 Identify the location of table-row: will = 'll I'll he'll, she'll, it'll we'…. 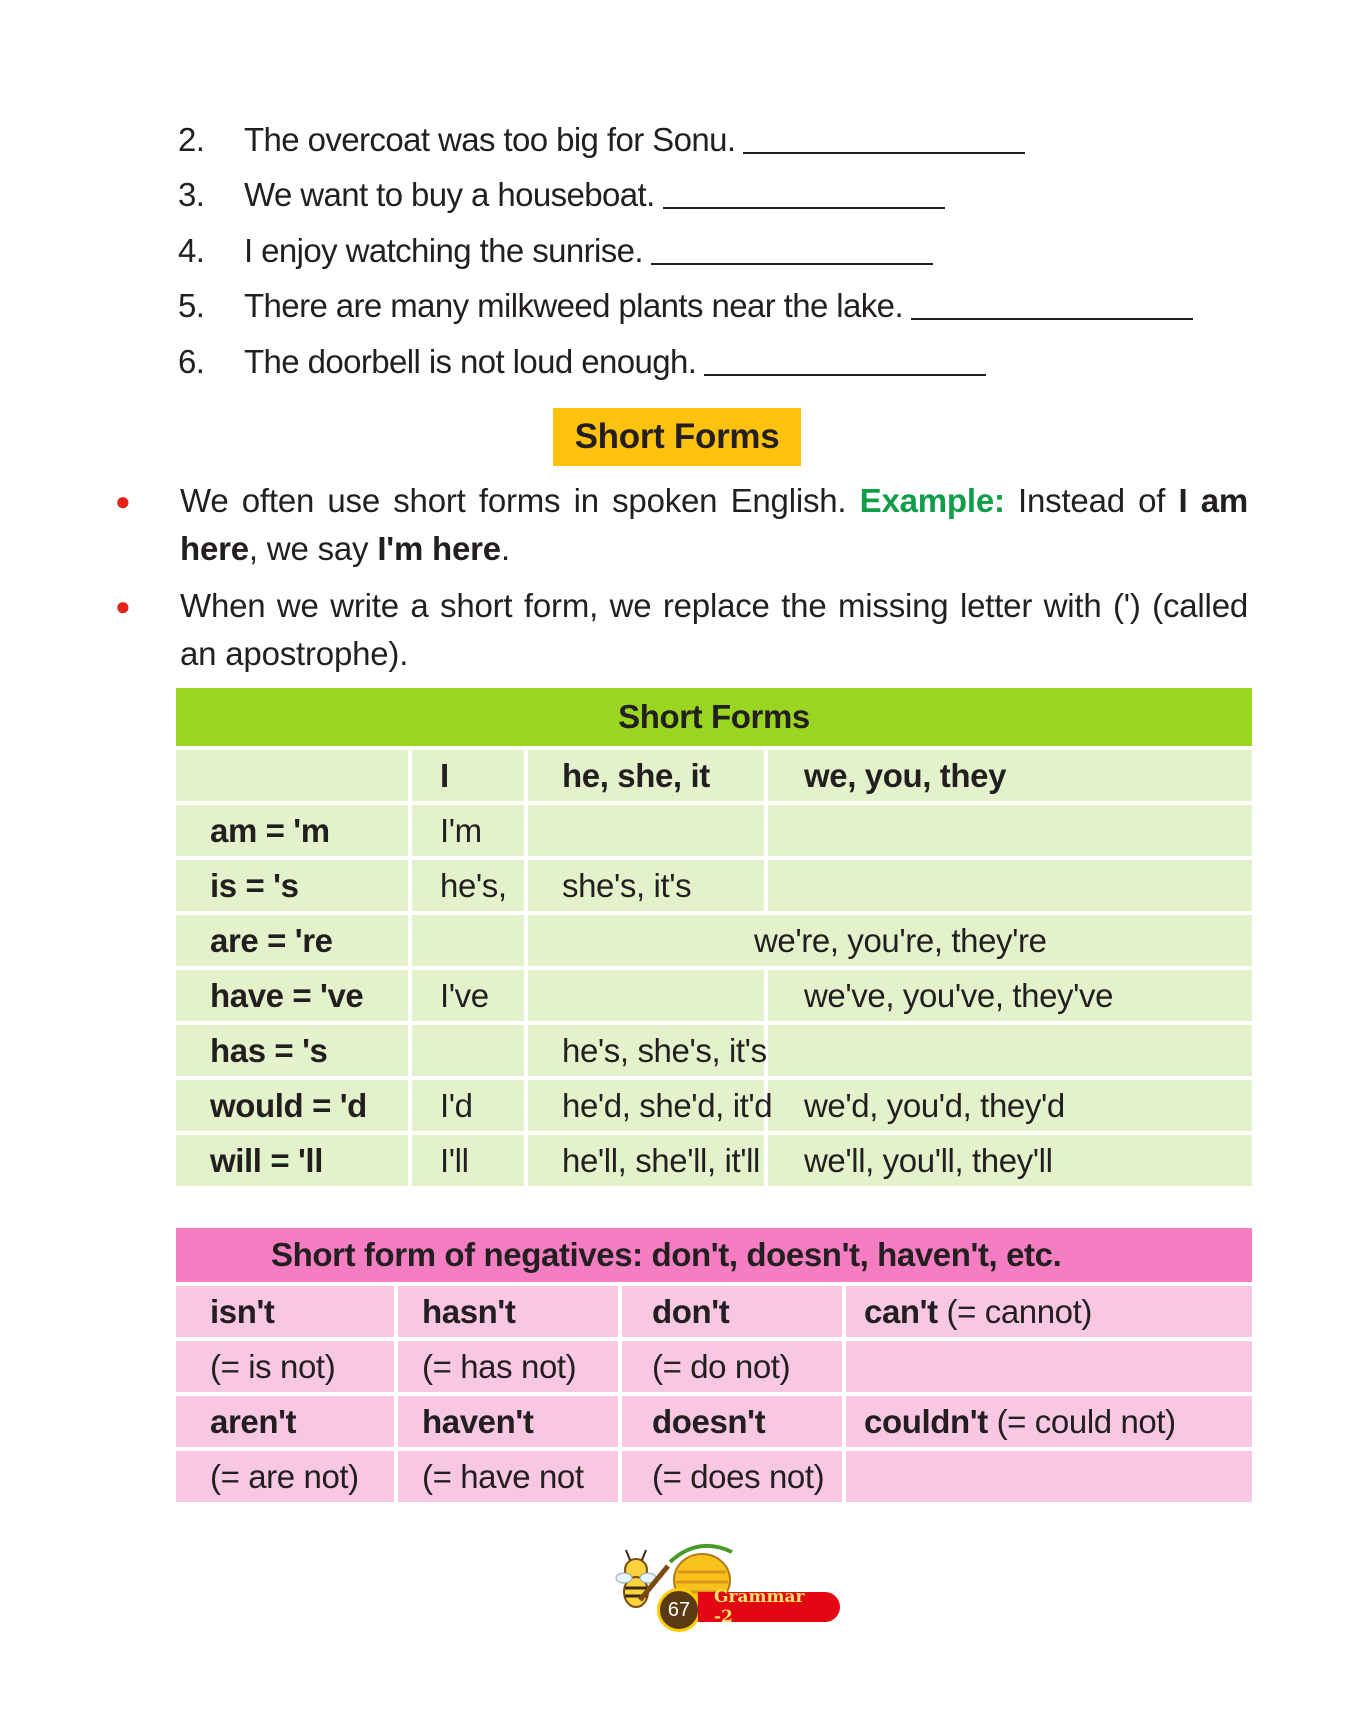
(714, 1158).